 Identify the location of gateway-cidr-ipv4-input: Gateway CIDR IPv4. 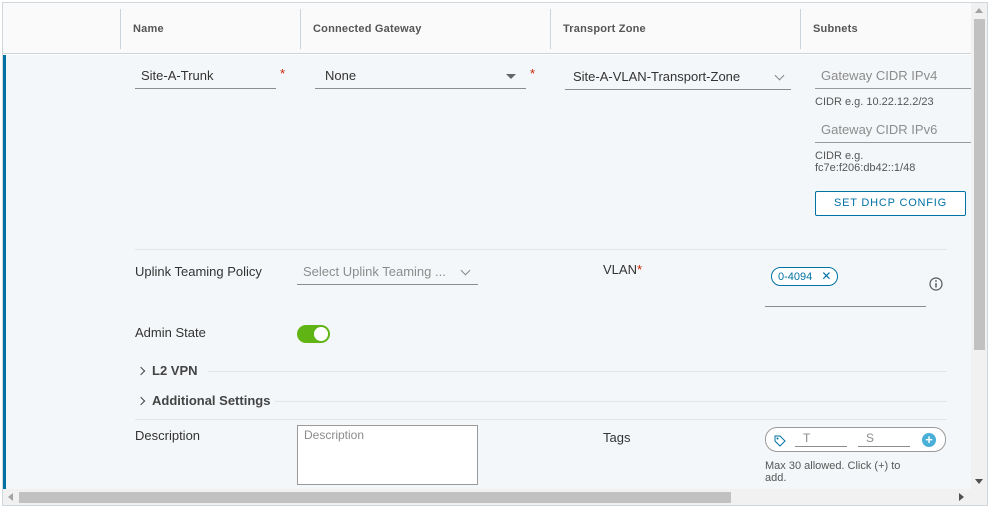
(893, 77).